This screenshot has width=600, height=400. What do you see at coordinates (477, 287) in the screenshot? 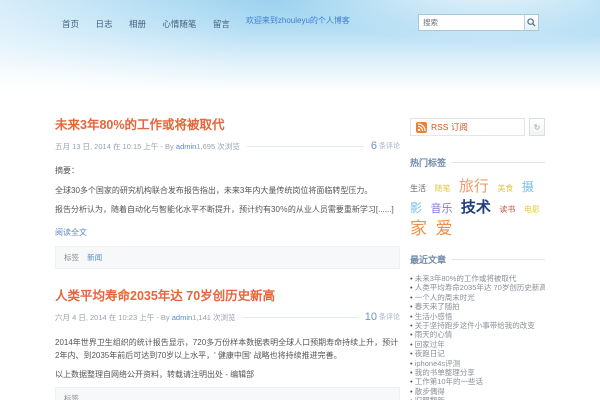
I see `recent-post-link: 人类平均寿命2035年达 70岁创历史新高` at bounding box center [477, 287].